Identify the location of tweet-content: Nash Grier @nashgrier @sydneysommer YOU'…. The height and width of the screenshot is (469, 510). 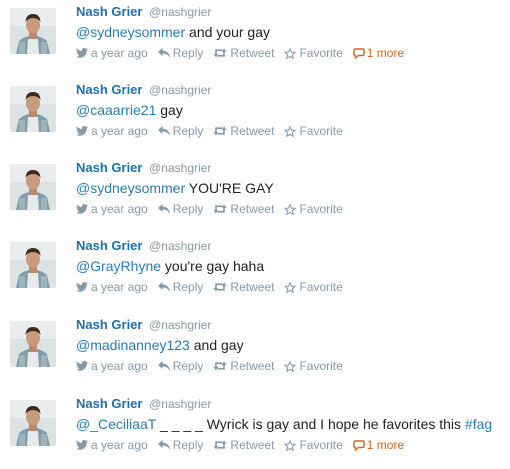
(293, 188).